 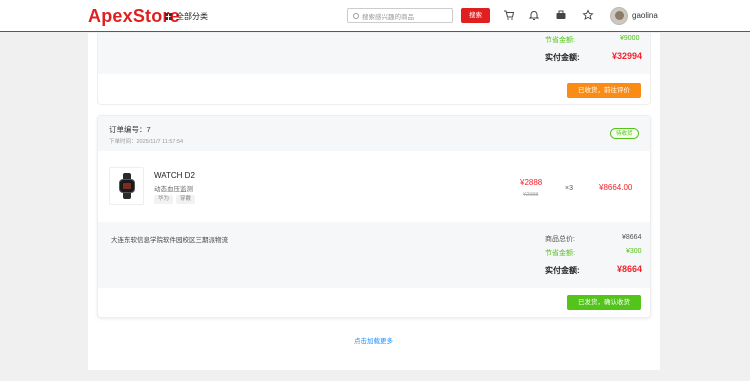 What do you see at coordinates (130, 129) in the screenshot?
I see `order-number: 订单编号：7` at bounding box center [130, 129].